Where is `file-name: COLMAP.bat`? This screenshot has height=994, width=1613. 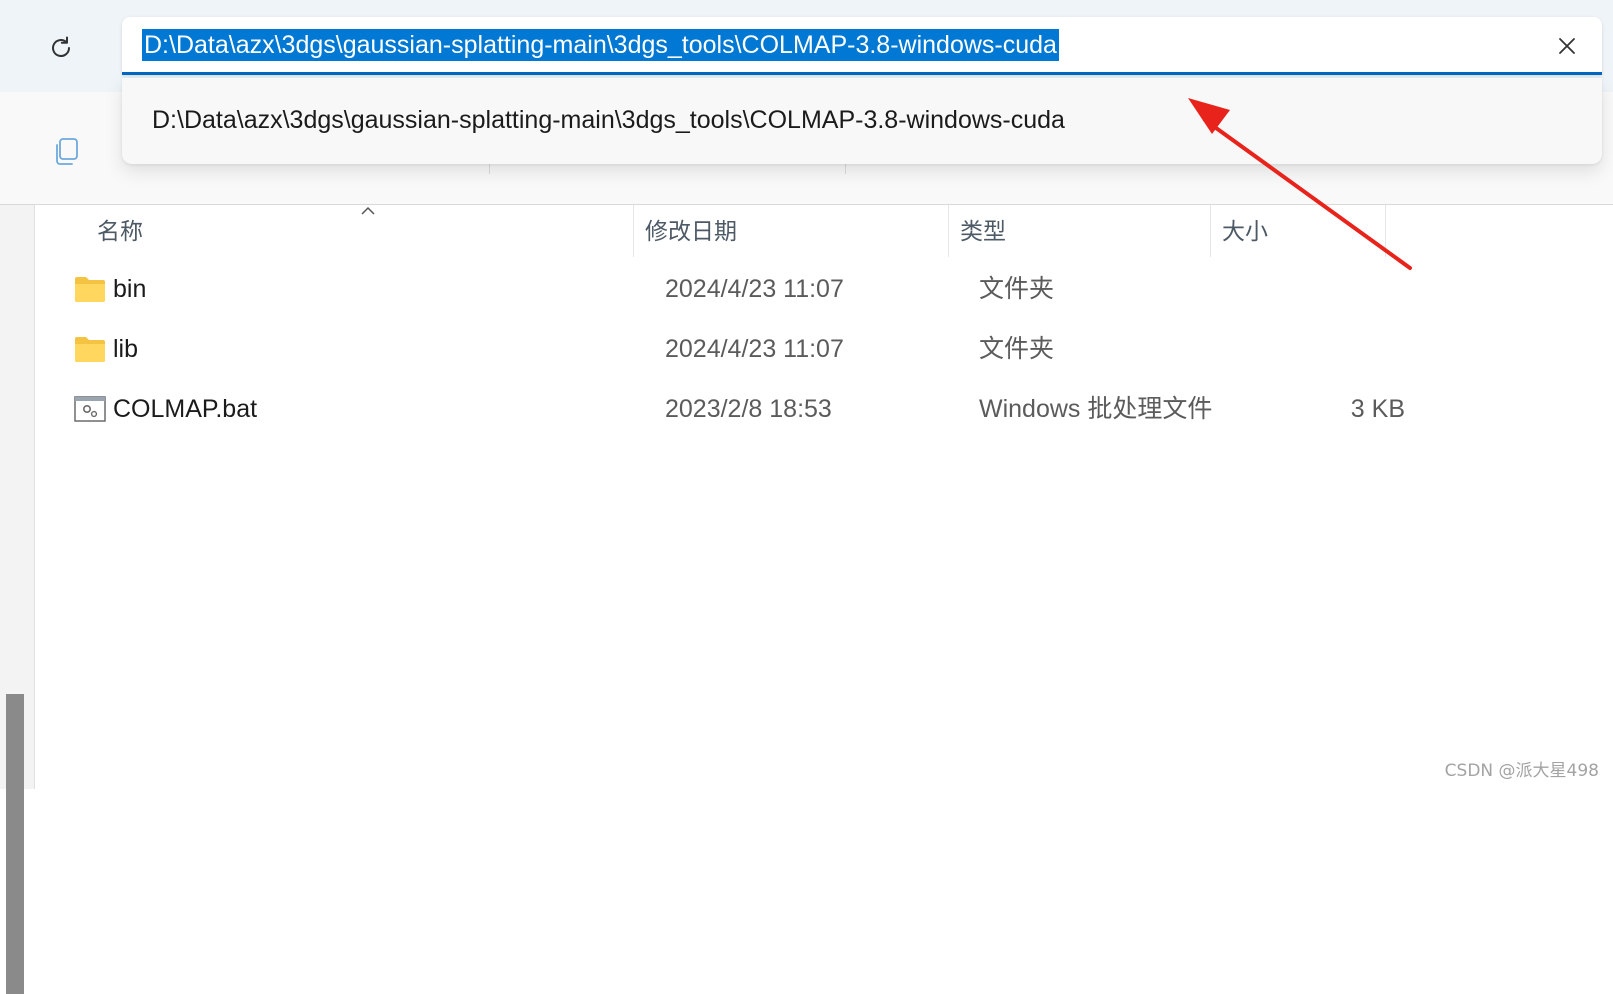 file-name: COLMAP.bat is located at coordinates (185, 409).